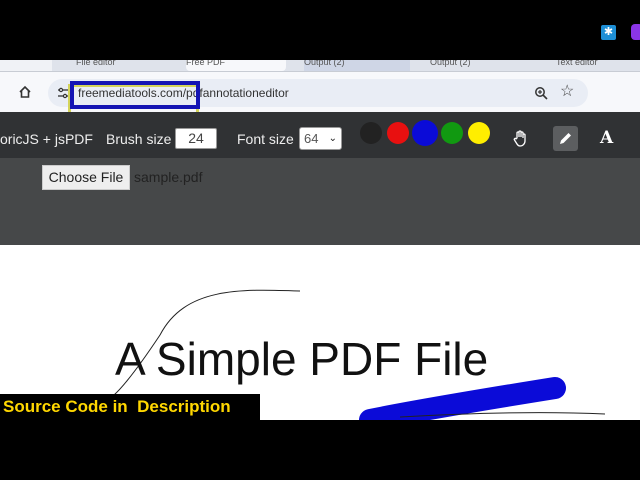  What do you see at coordinates (116, 65) in the screenshot?
I see `tab-2: File editor` at bounding box center [116, 65].